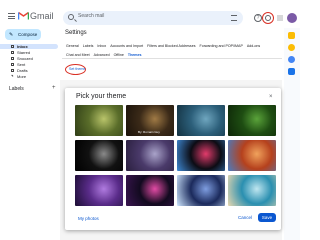  What do you see at coordinates (258, 18) in the screenshot?
I see `help-icon: ?` at bounding box center [258, 18].